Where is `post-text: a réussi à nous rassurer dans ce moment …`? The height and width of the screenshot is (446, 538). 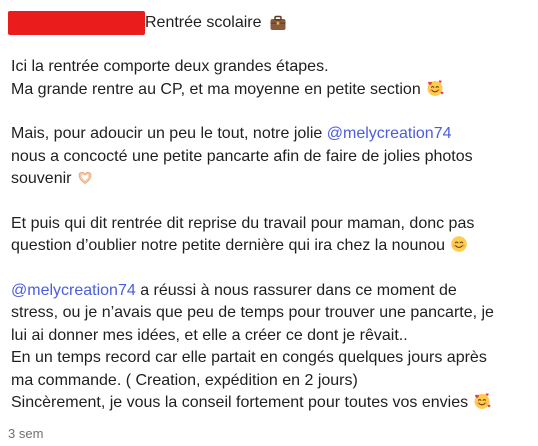 post-text: a réussi à nous rassurer dans ce moment … is located at coordinates (296, 290).